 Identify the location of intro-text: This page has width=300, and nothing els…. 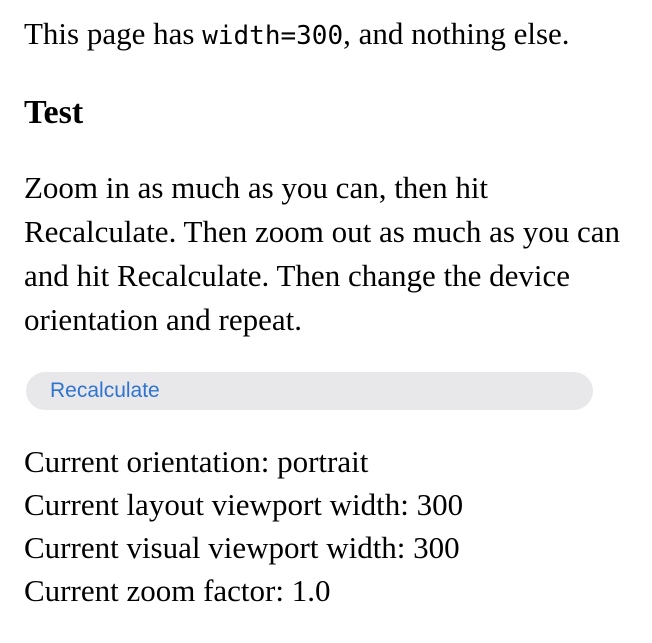
(329, 35).